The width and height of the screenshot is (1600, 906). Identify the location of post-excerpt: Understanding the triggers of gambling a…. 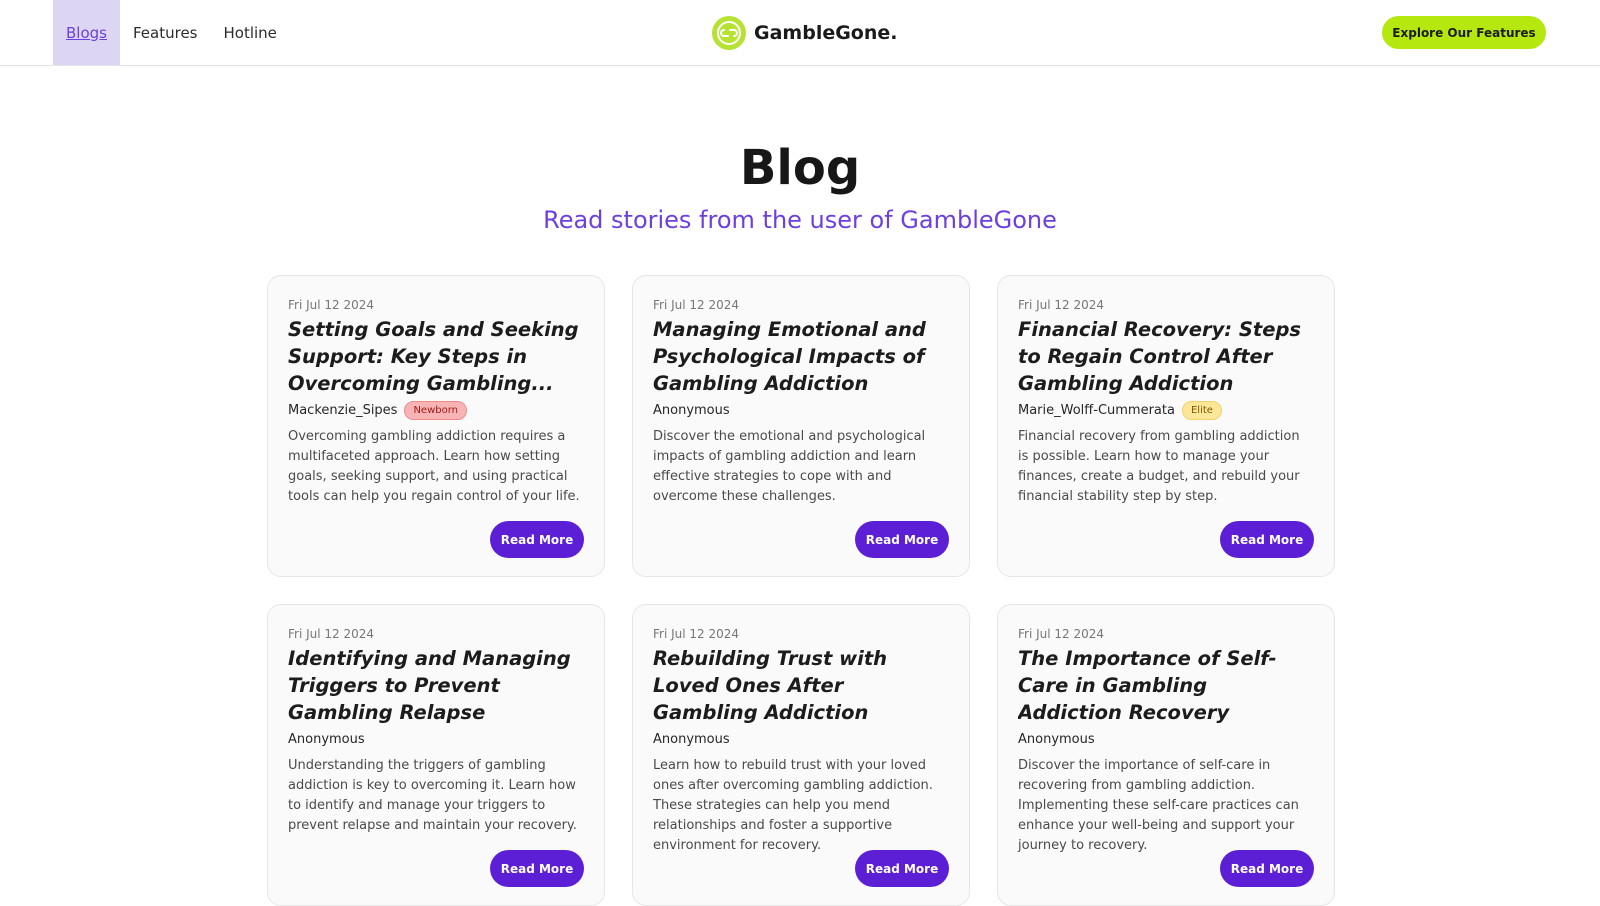
(432, 795).